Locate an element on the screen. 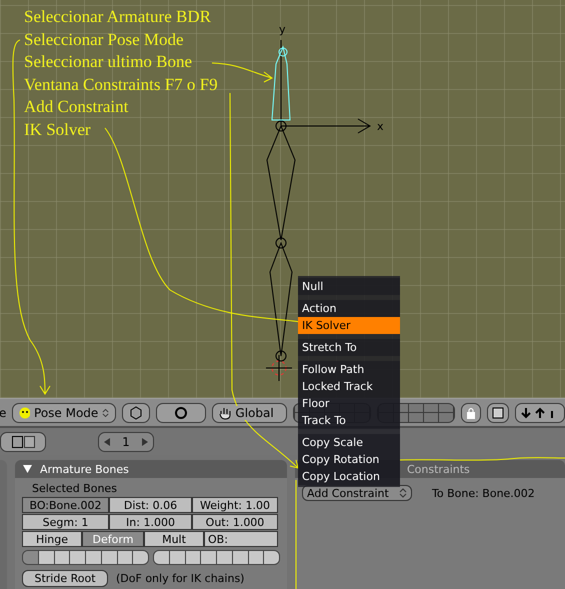  stride-root-button: Stride Root is located at coordinates (65, 578).